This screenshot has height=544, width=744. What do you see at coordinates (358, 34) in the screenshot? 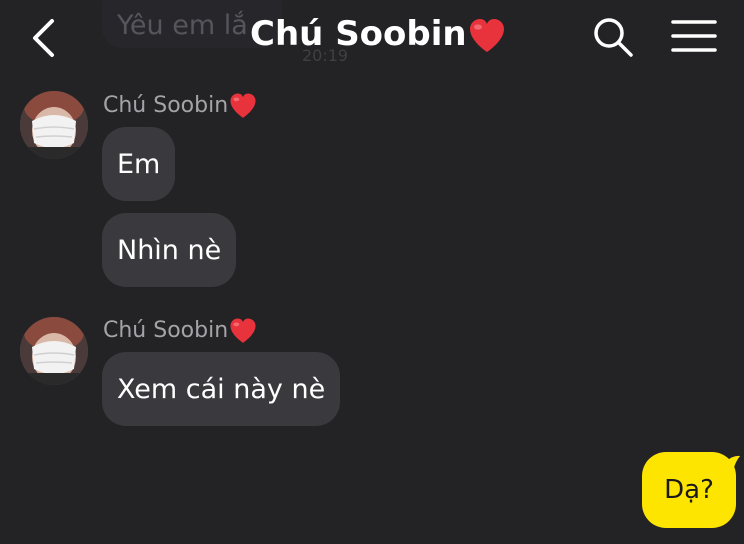
I see `chat-title-text: Chú Soobin` at bounding box center [358, 34].